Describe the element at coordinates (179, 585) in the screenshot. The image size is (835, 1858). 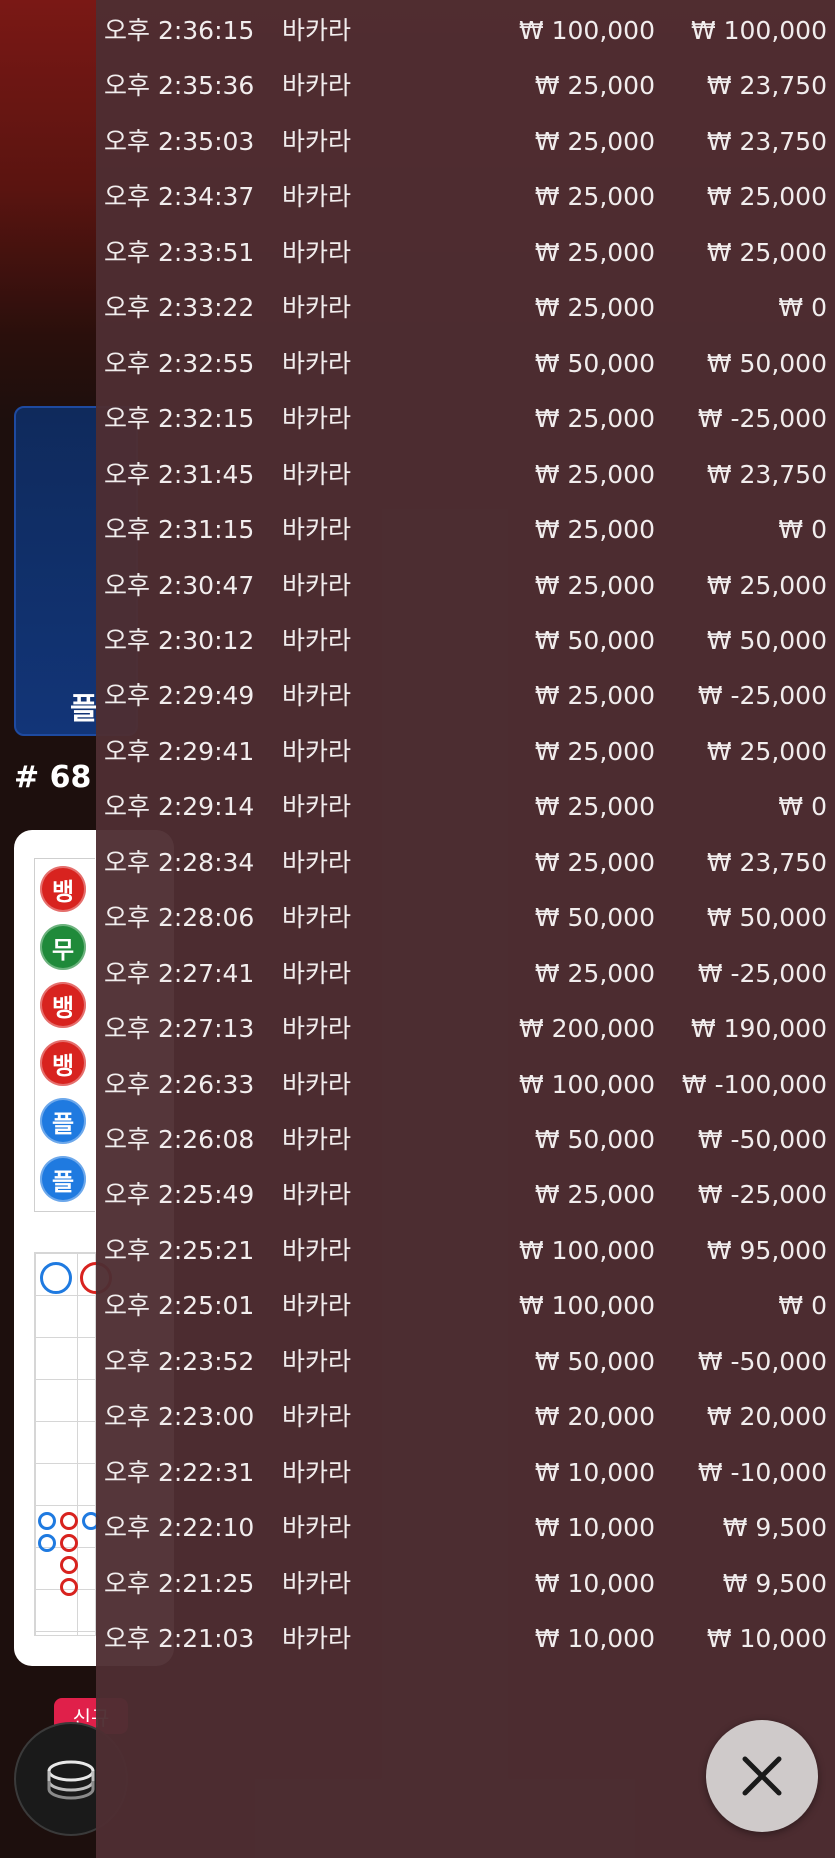
I see `history-time: 오후 2:30:47` at that location.